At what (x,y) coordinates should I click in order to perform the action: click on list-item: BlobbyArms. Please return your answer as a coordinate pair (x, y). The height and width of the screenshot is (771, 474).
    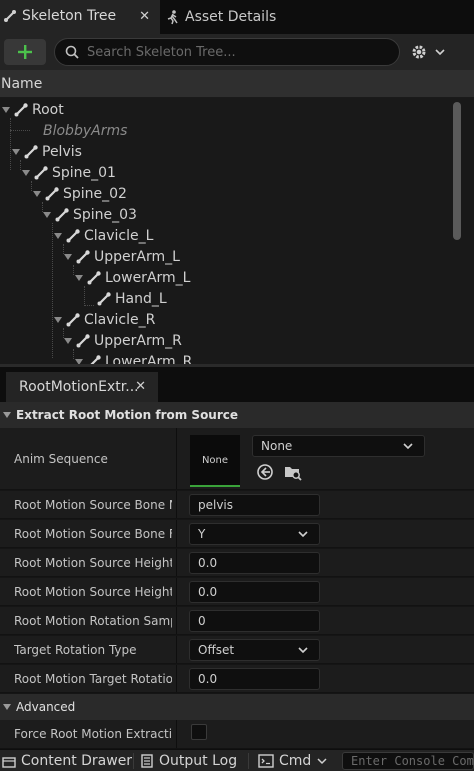
    Looking at the image, I should click on (76, 130).